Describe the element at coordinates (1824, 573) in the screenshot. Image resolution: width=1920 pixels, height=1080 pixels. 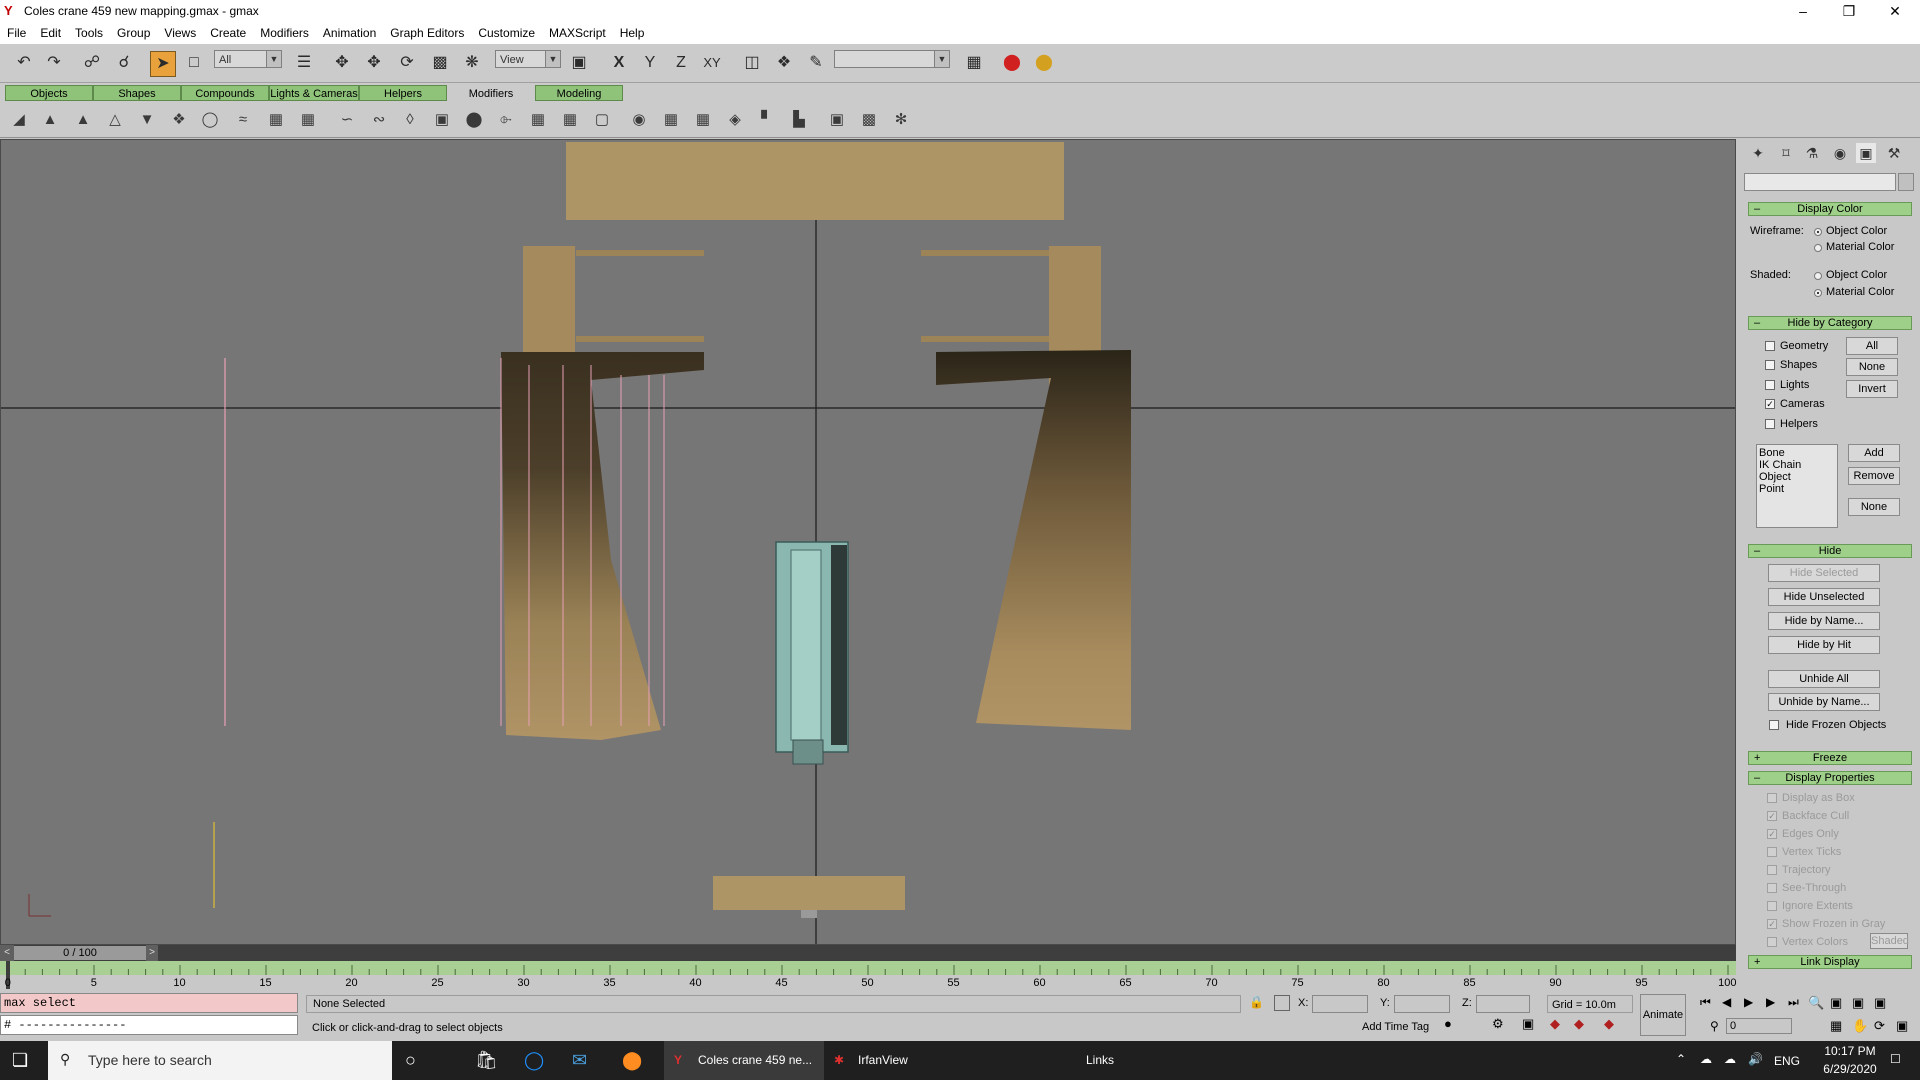
I see `hide-selected-button: Hide Selected` at that location.